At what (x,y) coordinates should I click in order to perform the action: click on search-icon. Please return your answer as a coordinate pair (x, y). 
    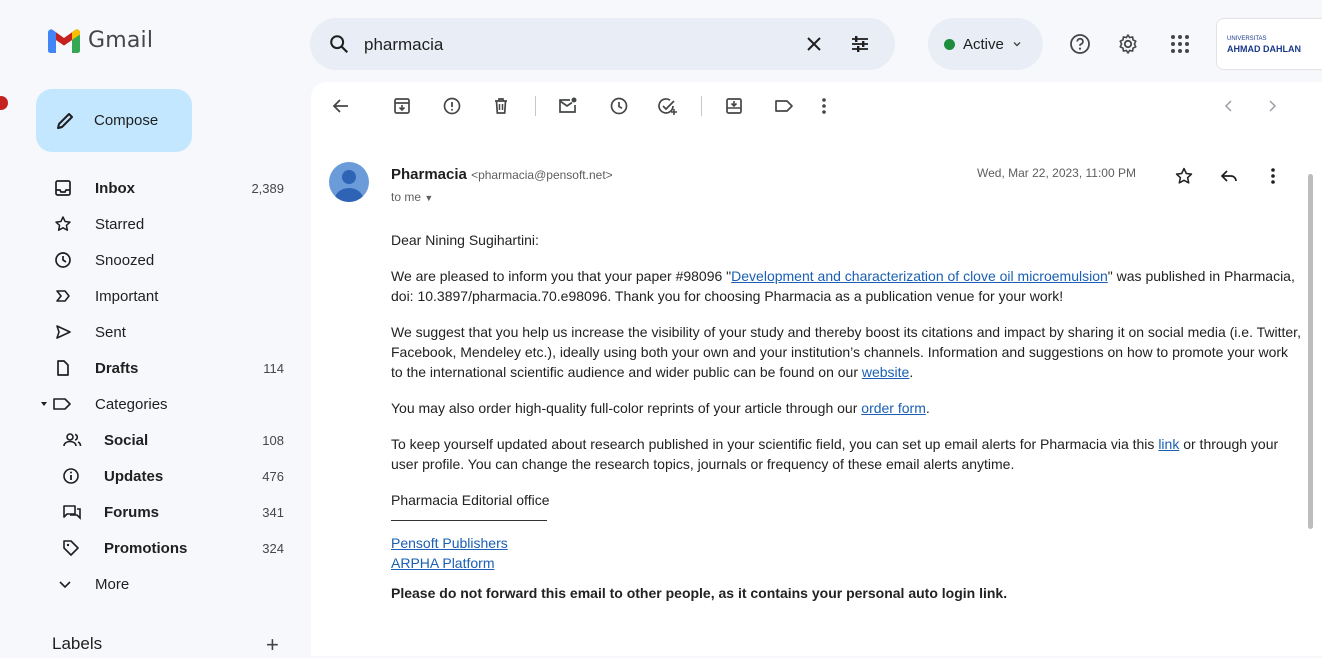
    Looking at the image, I should click on (339, 44).